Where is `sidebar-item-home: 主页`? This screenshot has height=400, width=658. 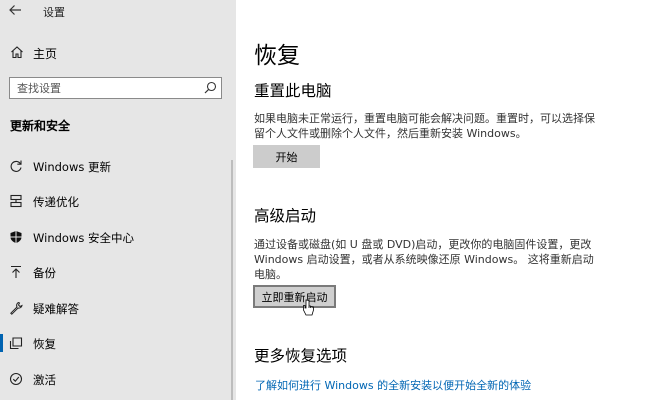 sidebar-item-home: 主页 is located at coordinates (118, 53).